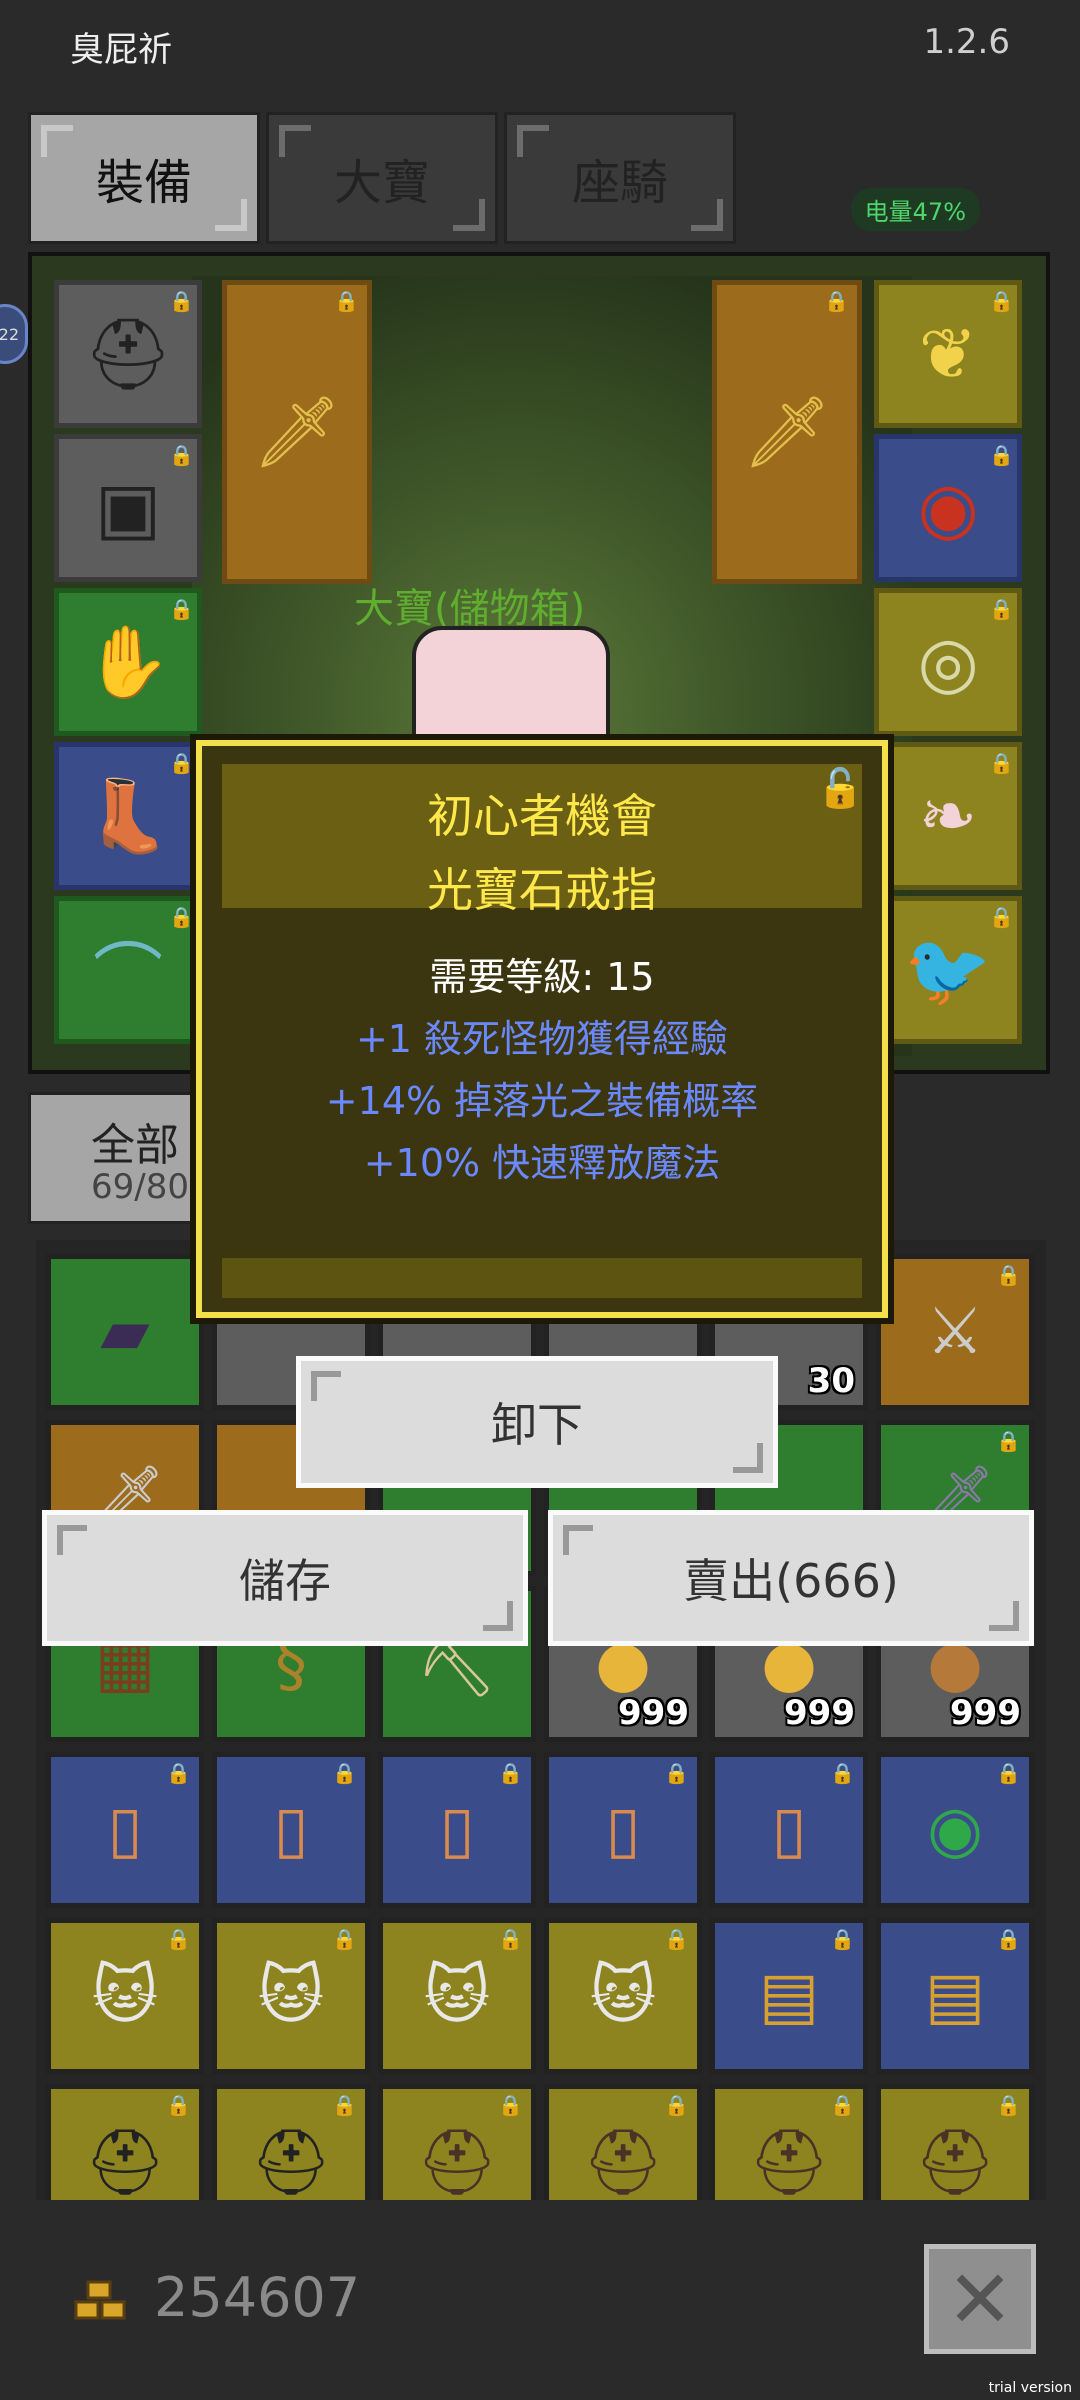 The width and height of the screenshot is (1080, 2400). I want to click on side-badge: 22, so click(14, 334).